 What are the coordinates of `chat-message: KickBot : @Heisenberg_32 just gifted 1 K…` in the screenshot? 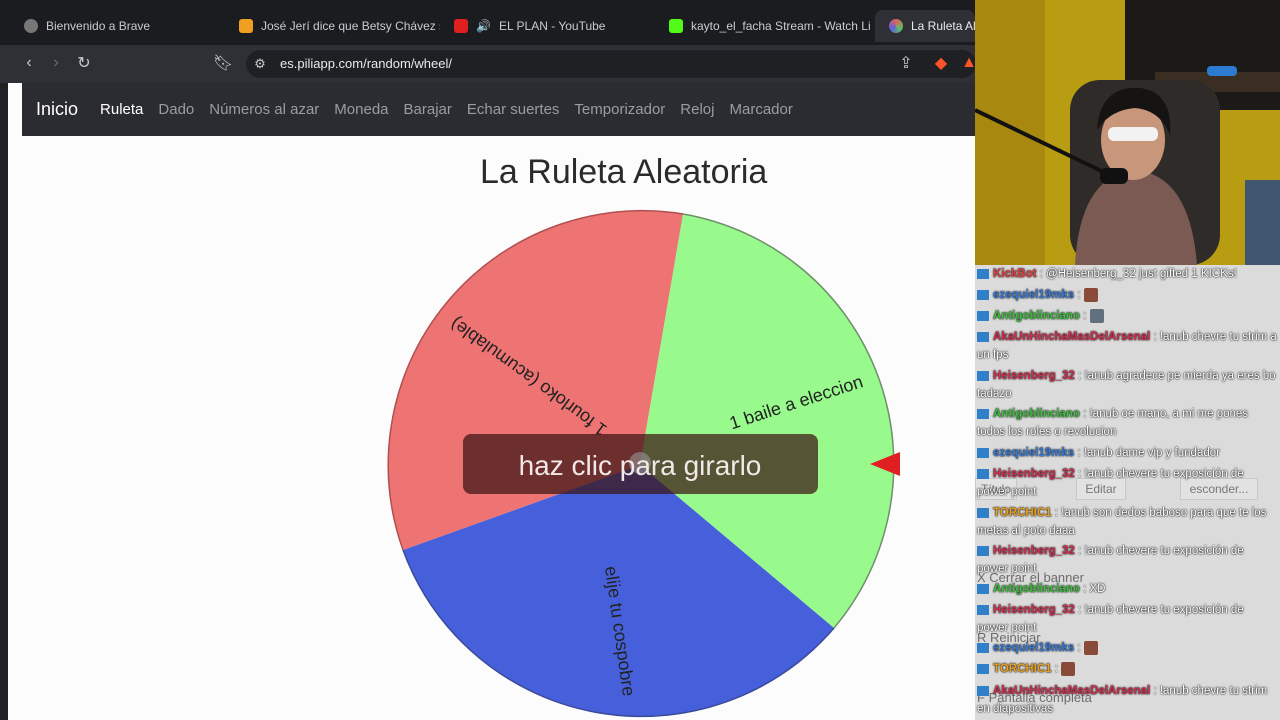 It's located at (1127, 274).